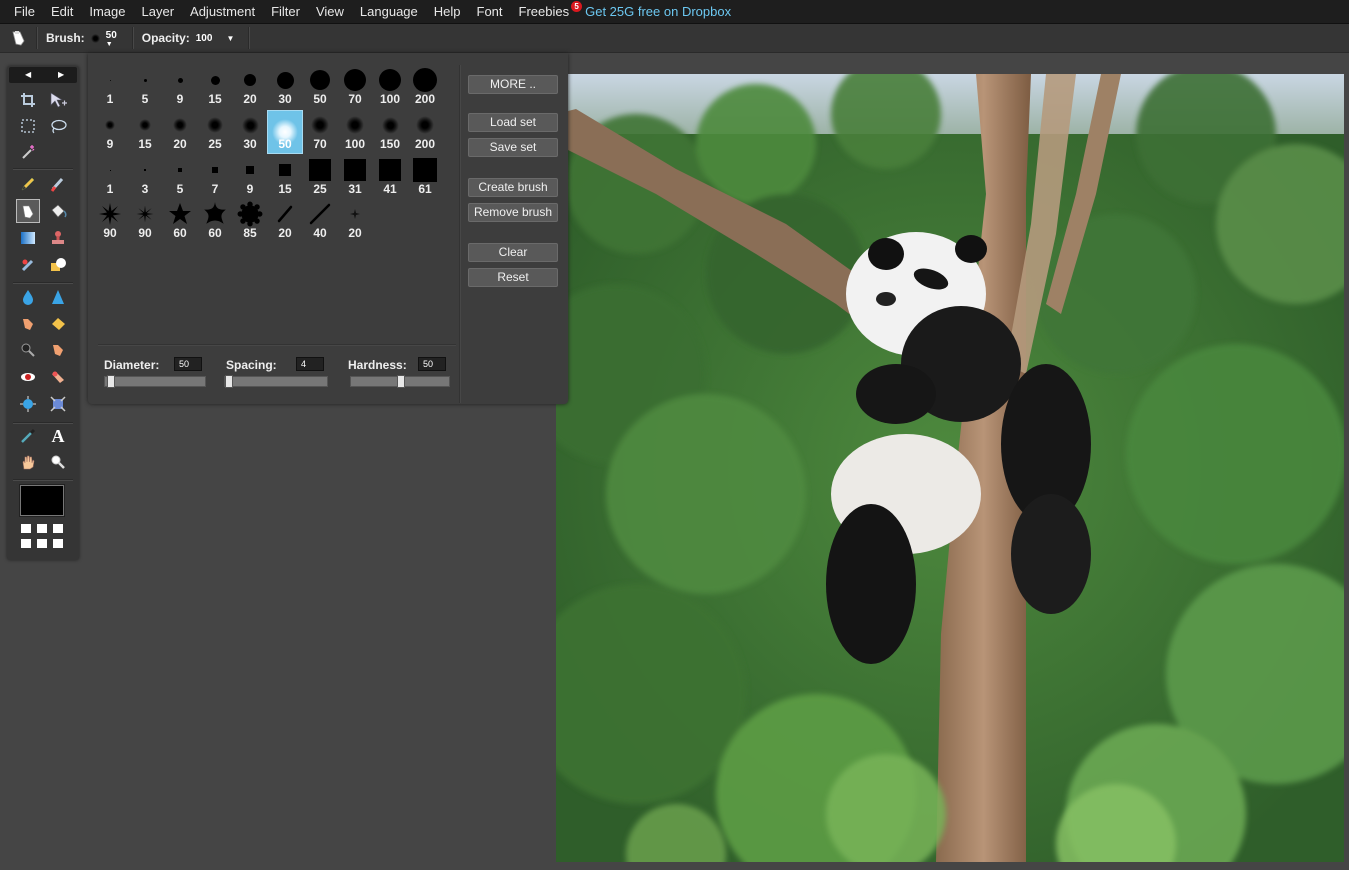 This screenshot has height=870, width=1349. Describe the element at coordinates (513, 252) in the screenshot. I see `clear-button: Clear` at that location.